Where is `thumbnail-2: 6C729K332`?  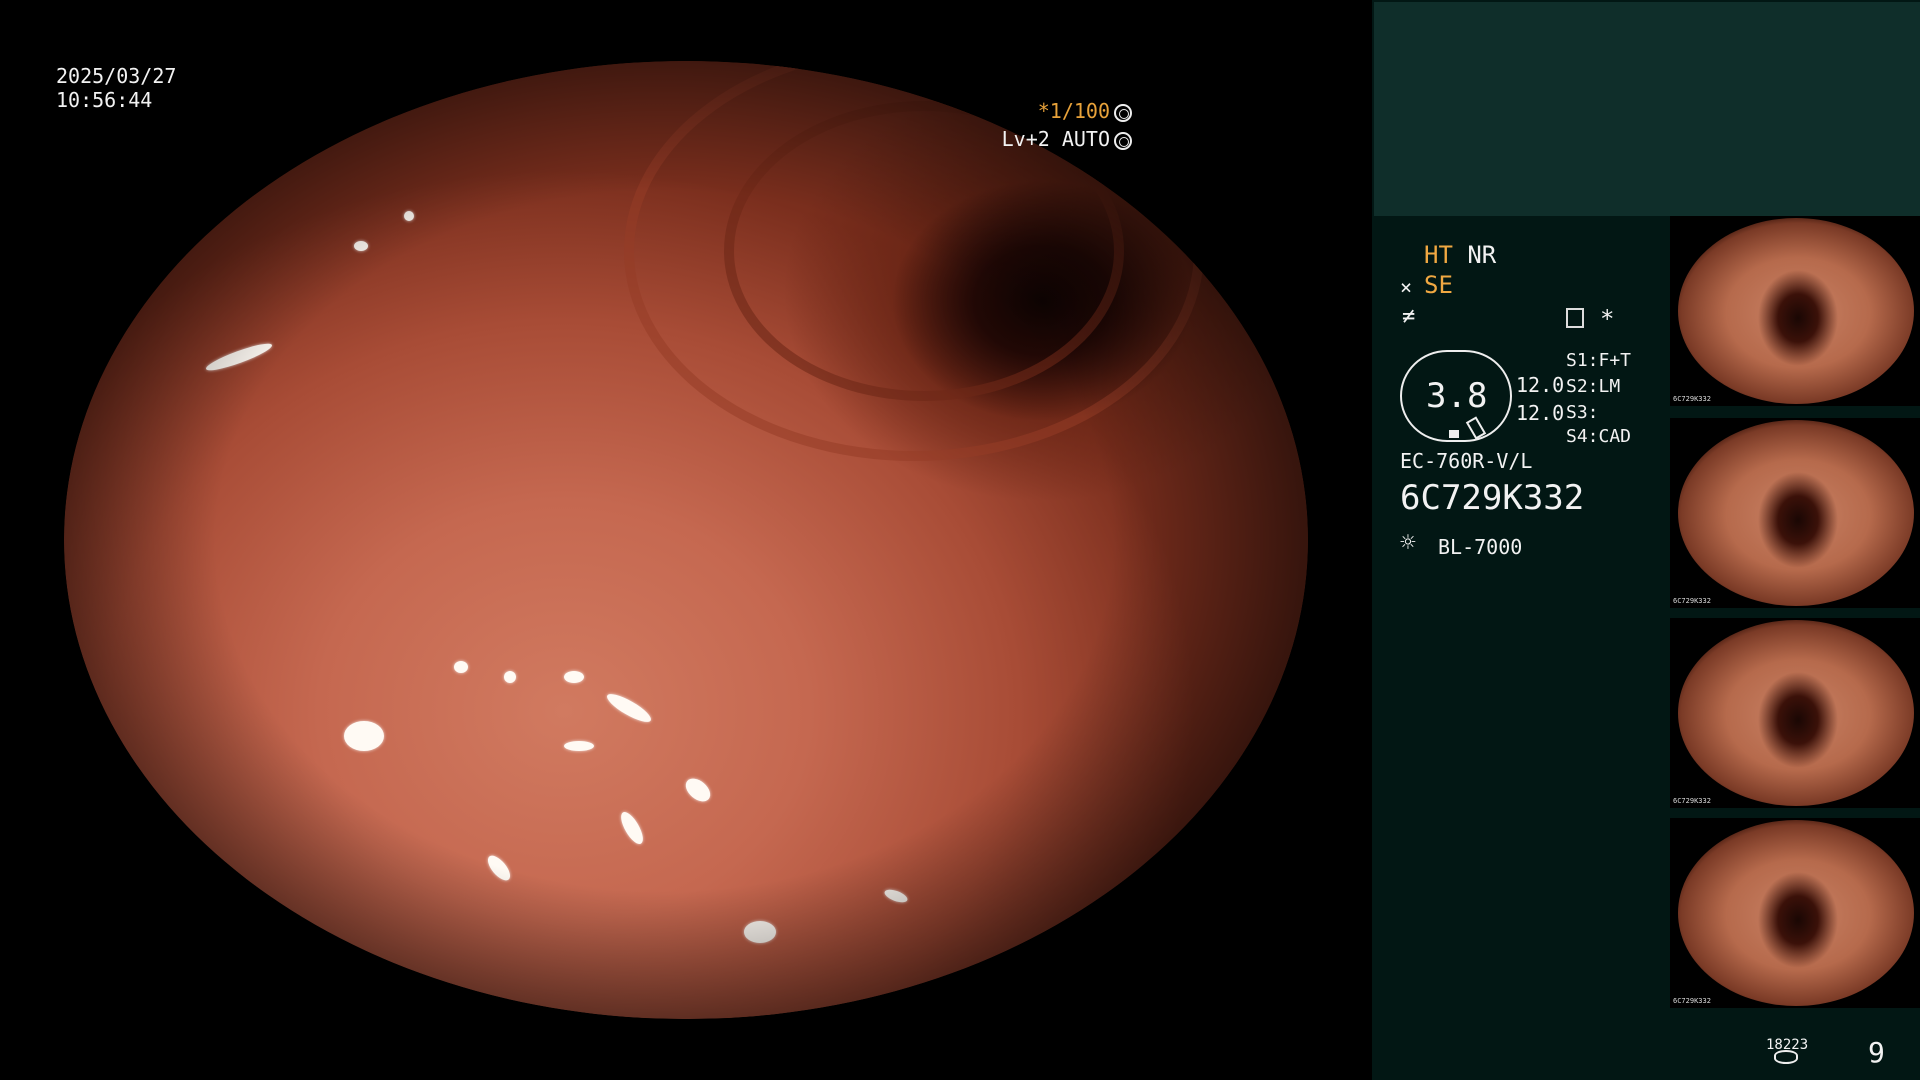
thumbnail-2: 6C729K332 is located at coordinates (1795, 513).